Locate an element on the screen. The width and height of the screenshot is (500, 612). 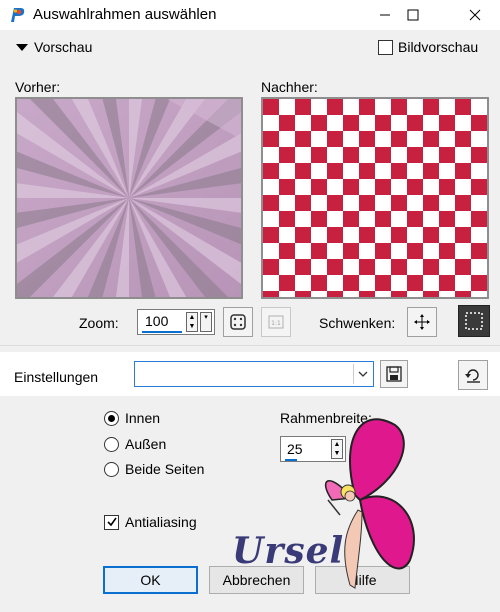
width-progress is located at coordinates (291, 460).